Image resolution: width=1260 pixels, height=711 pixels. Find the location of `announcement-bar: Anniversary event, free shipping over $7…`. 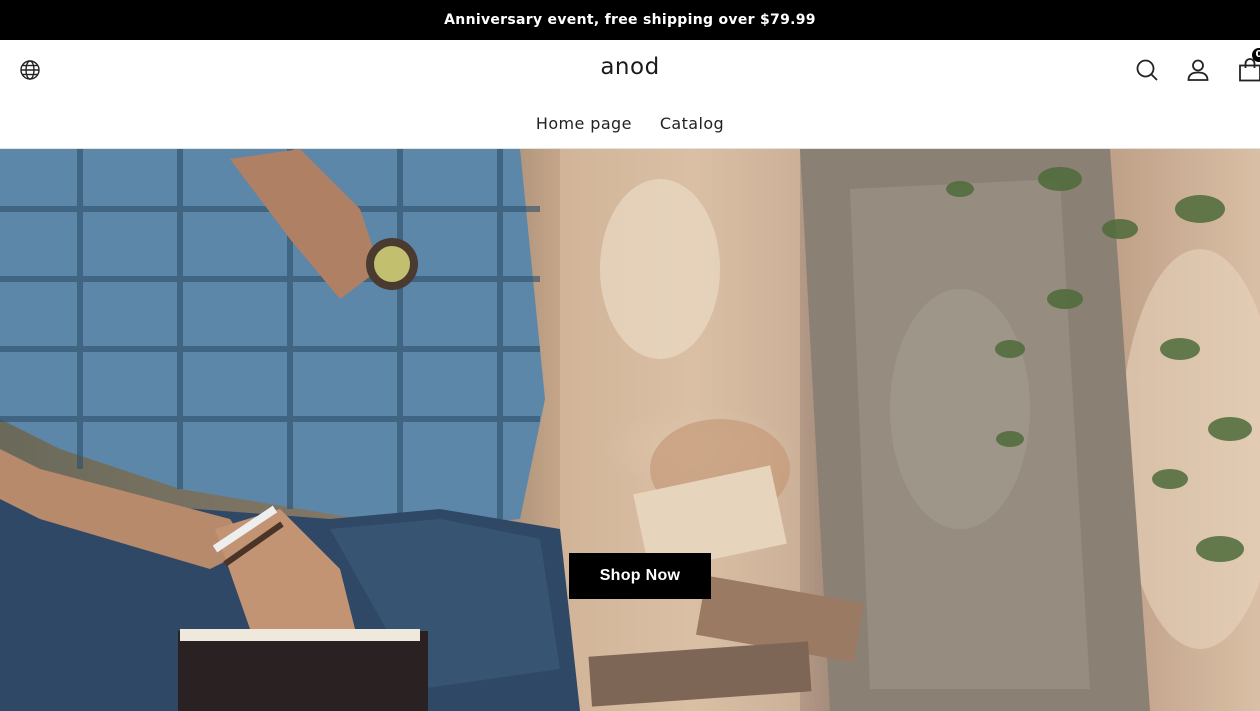

announcement-bar: Anniversary event, free shipping over $7… is located at coordinates (630, 20).